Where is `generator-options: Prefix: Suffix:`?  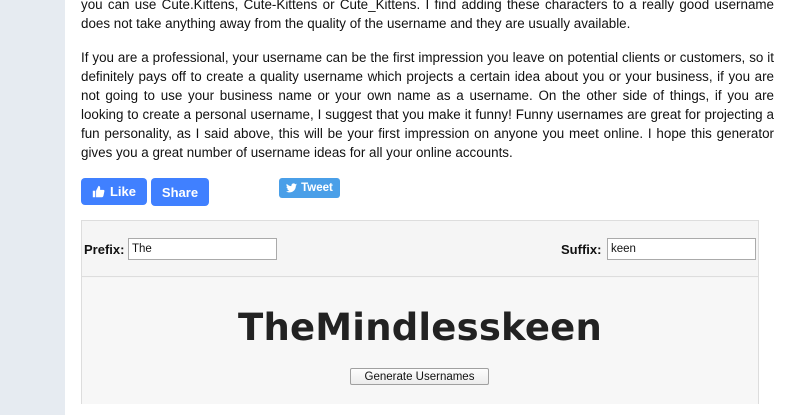
generator-options: Prefix: Suffix: is located at coordinates (420, 249).